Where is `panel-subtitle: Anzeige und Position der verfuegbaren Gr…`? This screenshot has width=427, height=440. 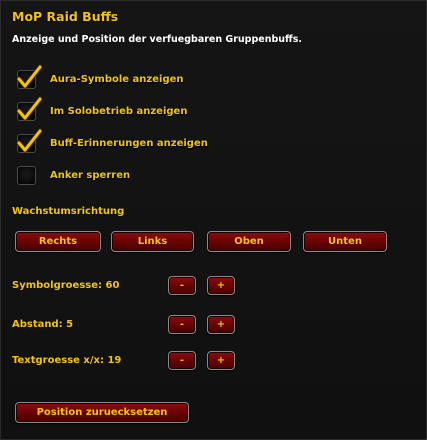 panel-subtitle: Anzeige und Position der verfuegbaren Gr… is located at coordinates (157, 39).